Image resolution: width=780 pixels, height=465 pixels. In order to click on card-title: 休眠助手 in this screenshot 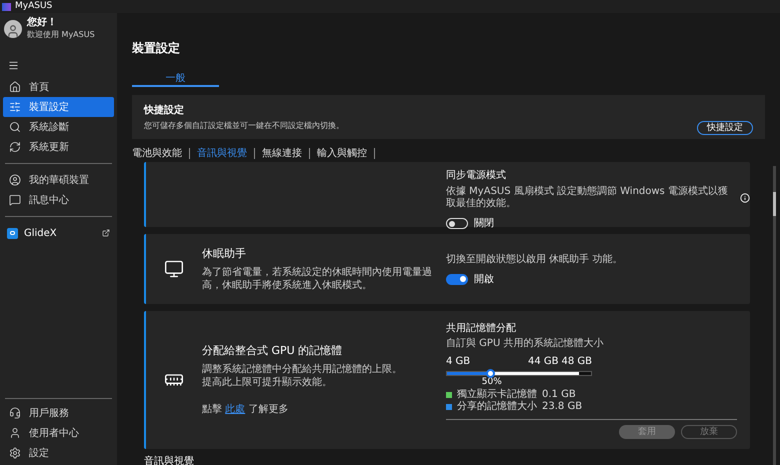, I will do `click(224, 254)`.